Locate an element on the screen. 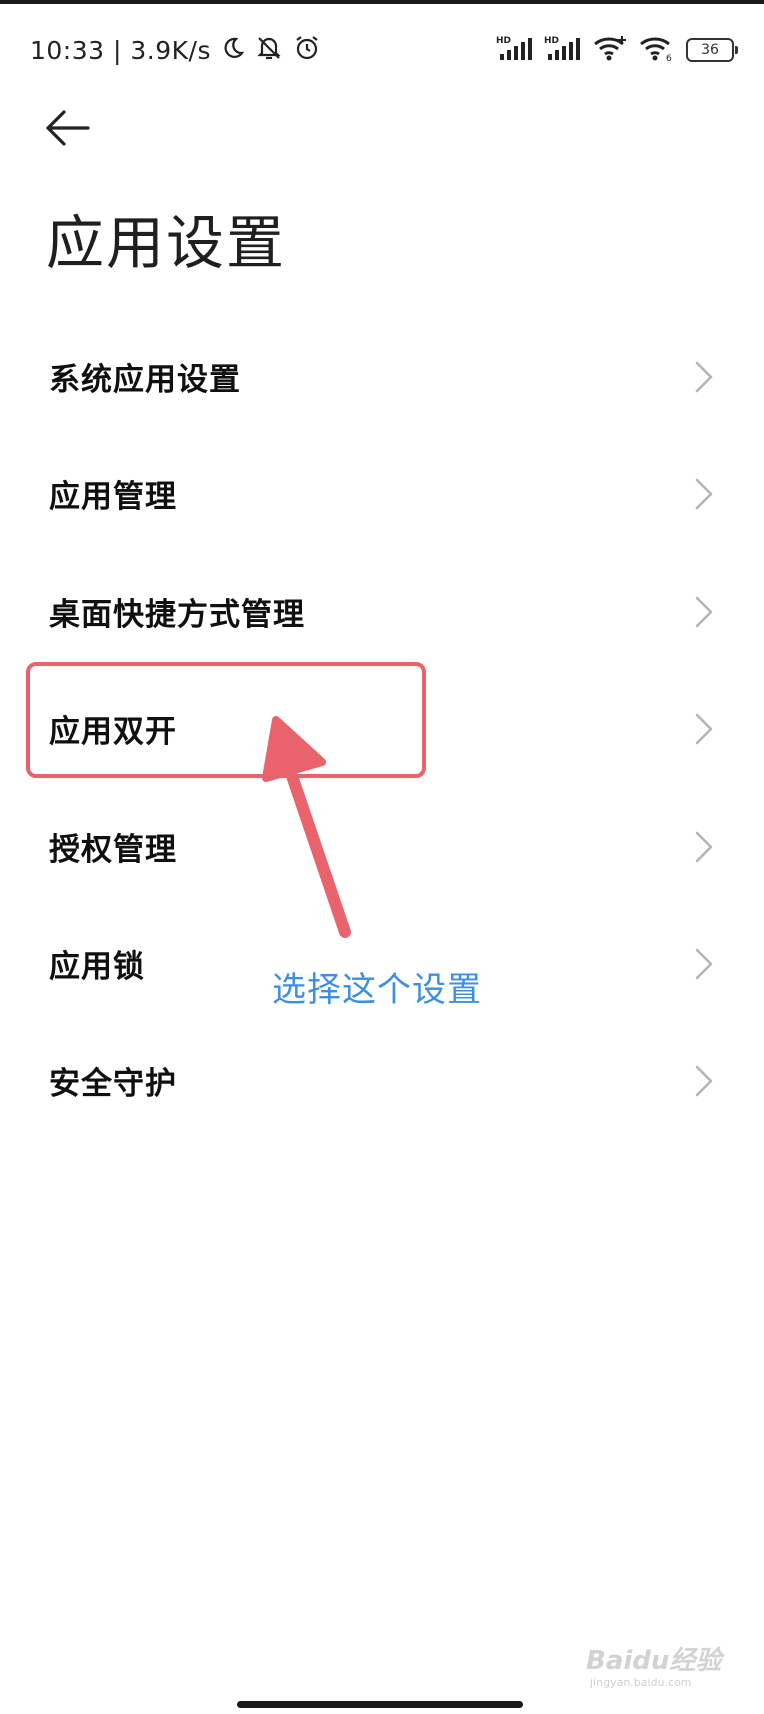 Image resolution: width=764 pixels, height=1714 pixels. list-item-label: 应用锁 is located at coordinates (97, 966).